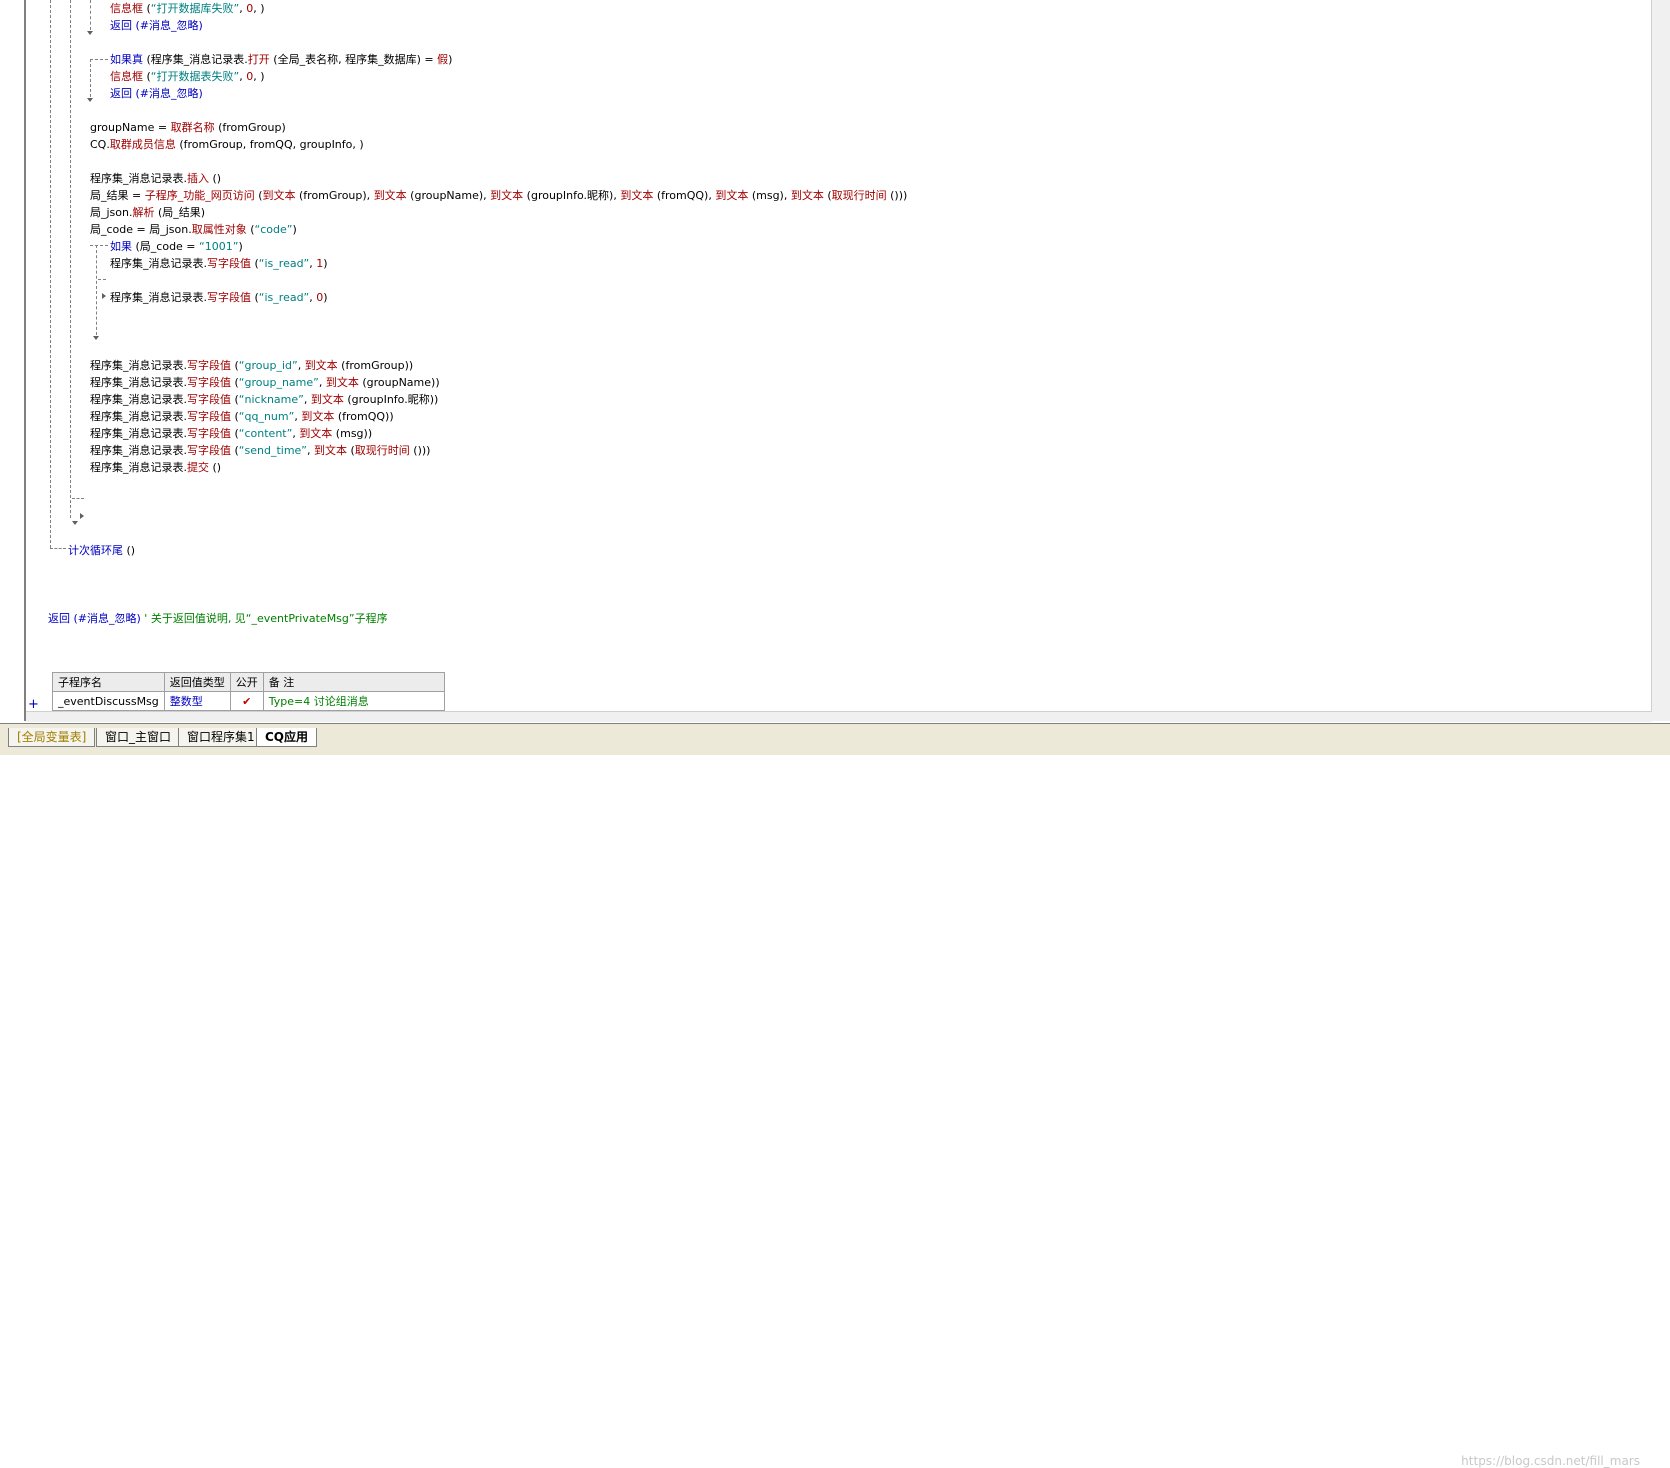 This screenshot has height=1468, width=1670. What do you see at coordinates (281, 59) in the screenshot?
I see `code-line: 如果真 (程序集_消息记录表.打开 (全局_表名称, 程序集_数据库) = 假)` at bounding box center [281, 59].